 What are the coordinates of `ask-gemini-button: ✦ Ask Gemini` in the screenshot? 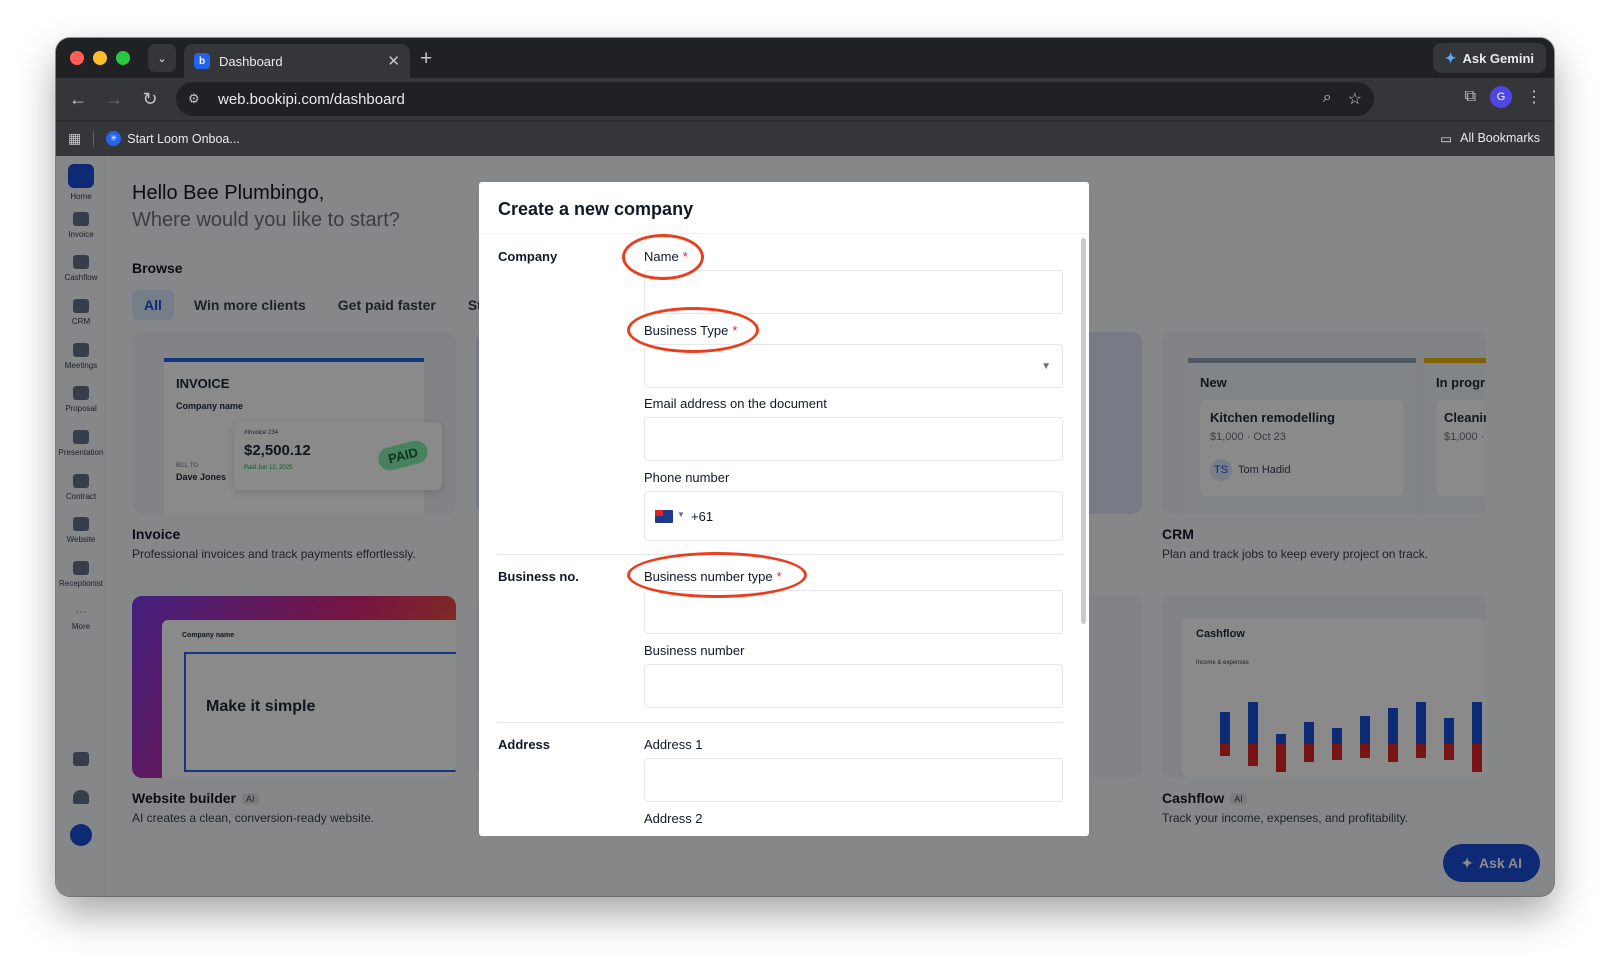 It's located at (1489, 58).